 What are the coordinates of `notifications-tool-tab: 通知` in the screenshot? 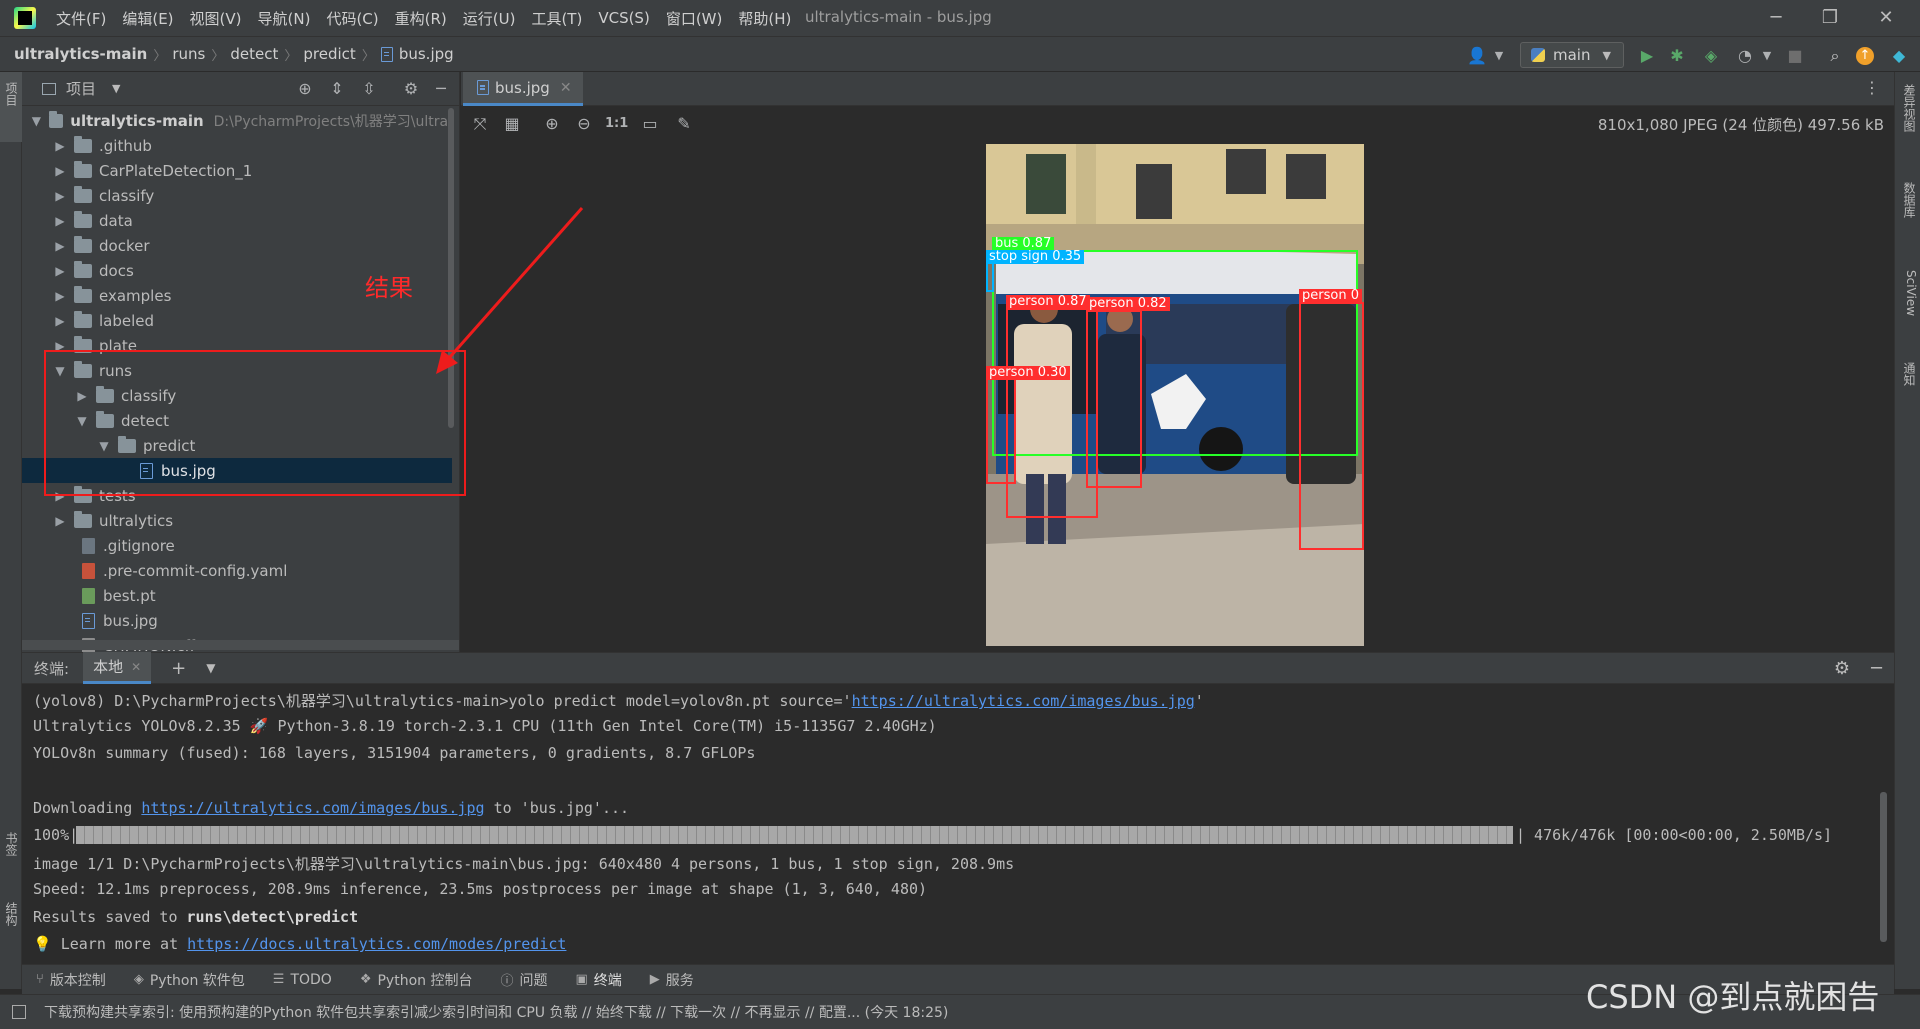 It's located at (1909, 374).